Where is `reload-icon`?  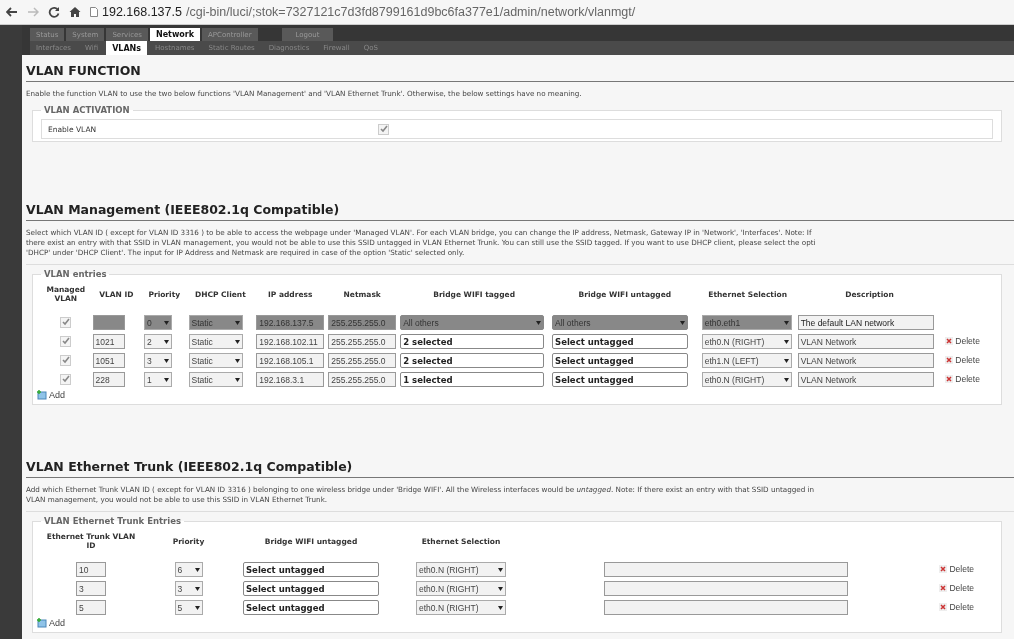 reload-icon is located at coordinates (54, 12).